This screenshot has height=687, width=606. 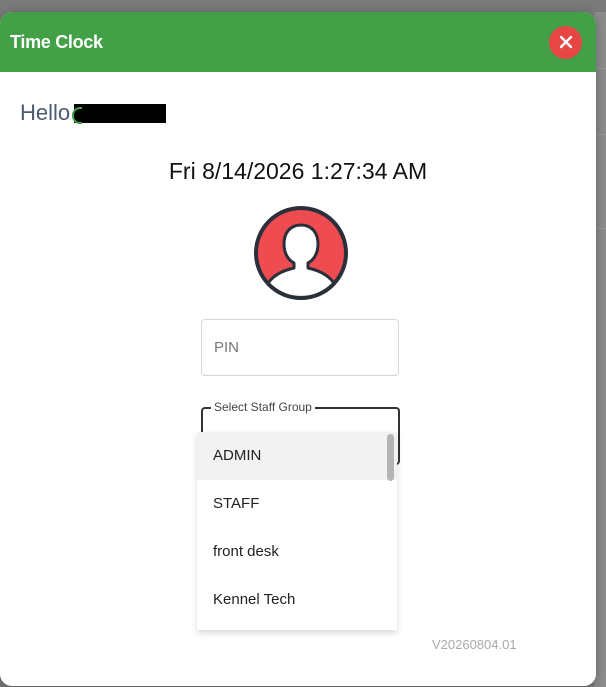 I want to click on staff-group-option: STAFF, so click(x=297, y=504).